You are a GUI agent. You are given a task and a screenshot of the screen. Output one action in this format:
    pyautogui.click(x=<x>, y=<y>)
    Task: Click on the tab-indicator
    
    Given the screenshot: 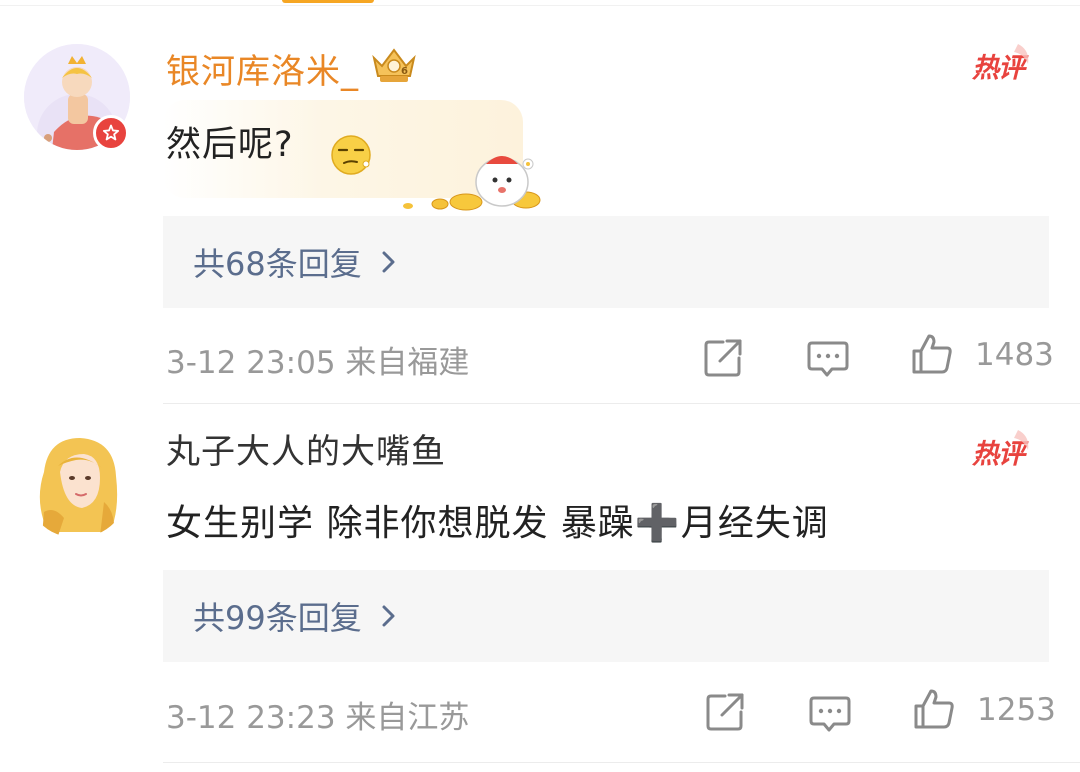 What is the action you would take?
    pyautogui.click(x=328, y=1)
    